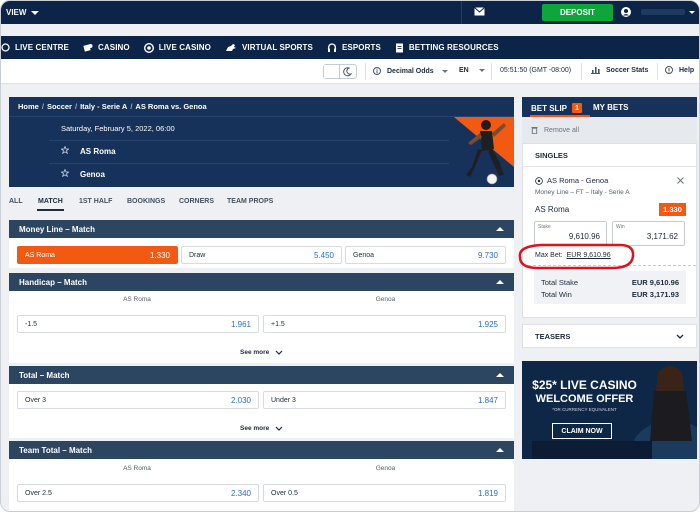 This screenshot has width=700, height=512. What do you see at coordinates (340, 71) in the screenshot?
I see `theme-toggle` at bounding box center [340, 71].